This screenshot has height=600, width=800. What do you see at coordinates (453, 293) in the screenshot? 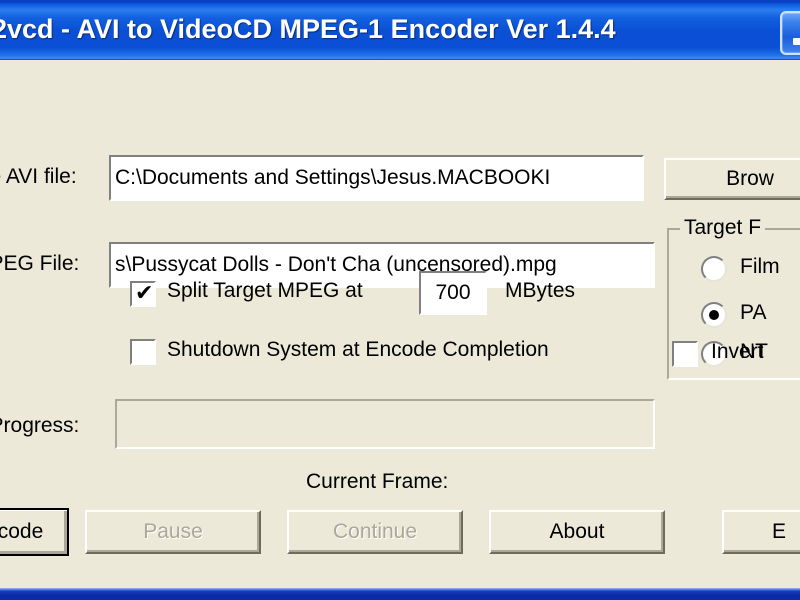
I see `split-size-input: 700` at bounding box center [453, 293].